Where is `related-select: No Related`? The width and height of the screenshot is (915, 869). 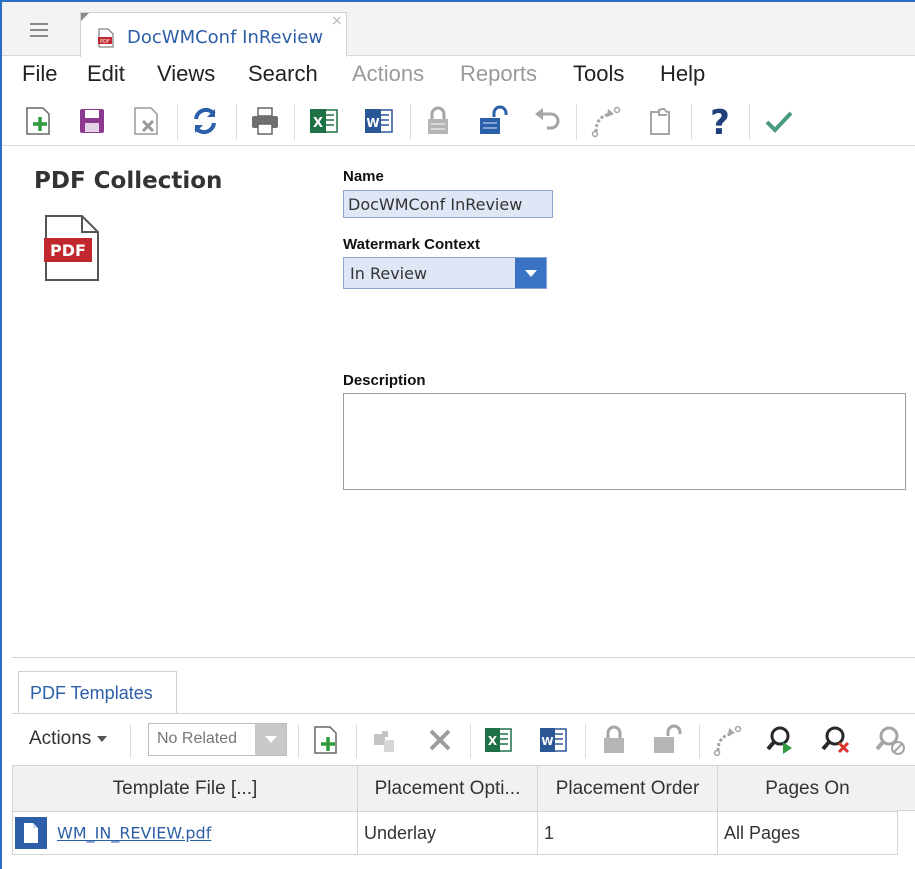 related-select: No Related is located at coordinates (217, 739).